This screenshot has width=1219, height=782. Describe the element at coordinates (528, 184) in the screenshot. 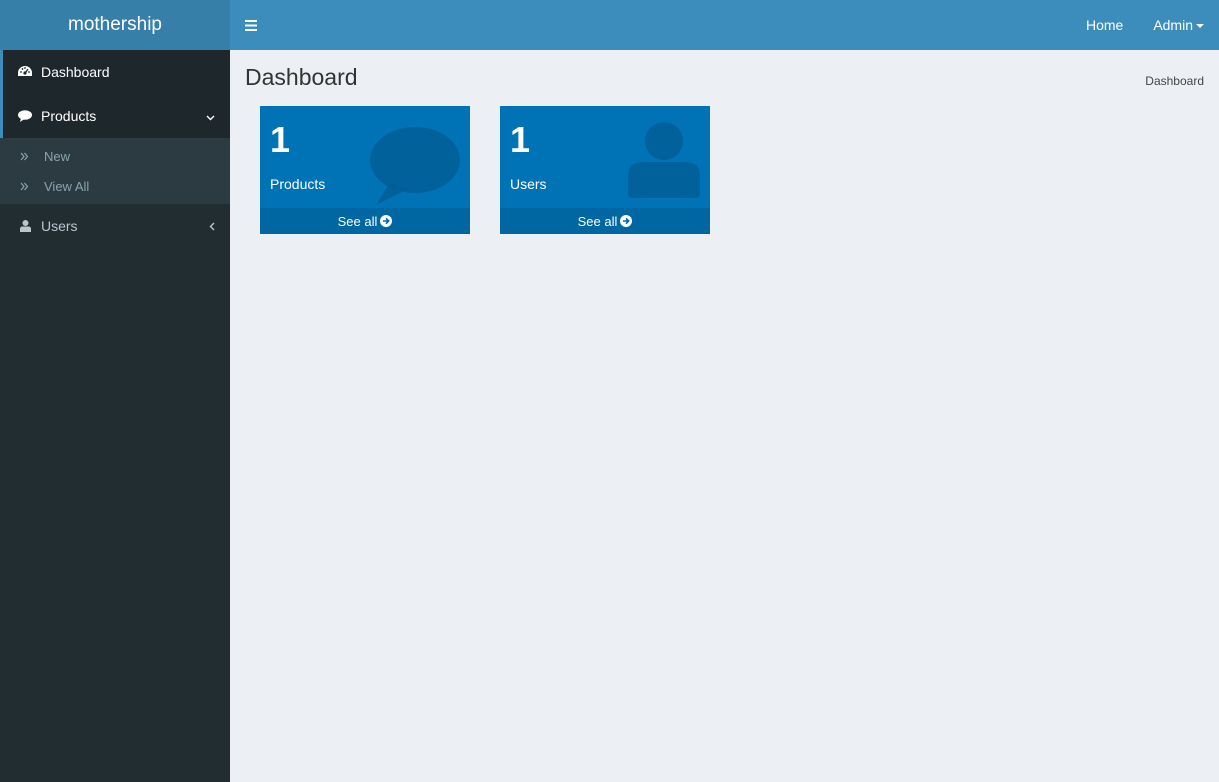

I see `stat-label: Users` at that location.